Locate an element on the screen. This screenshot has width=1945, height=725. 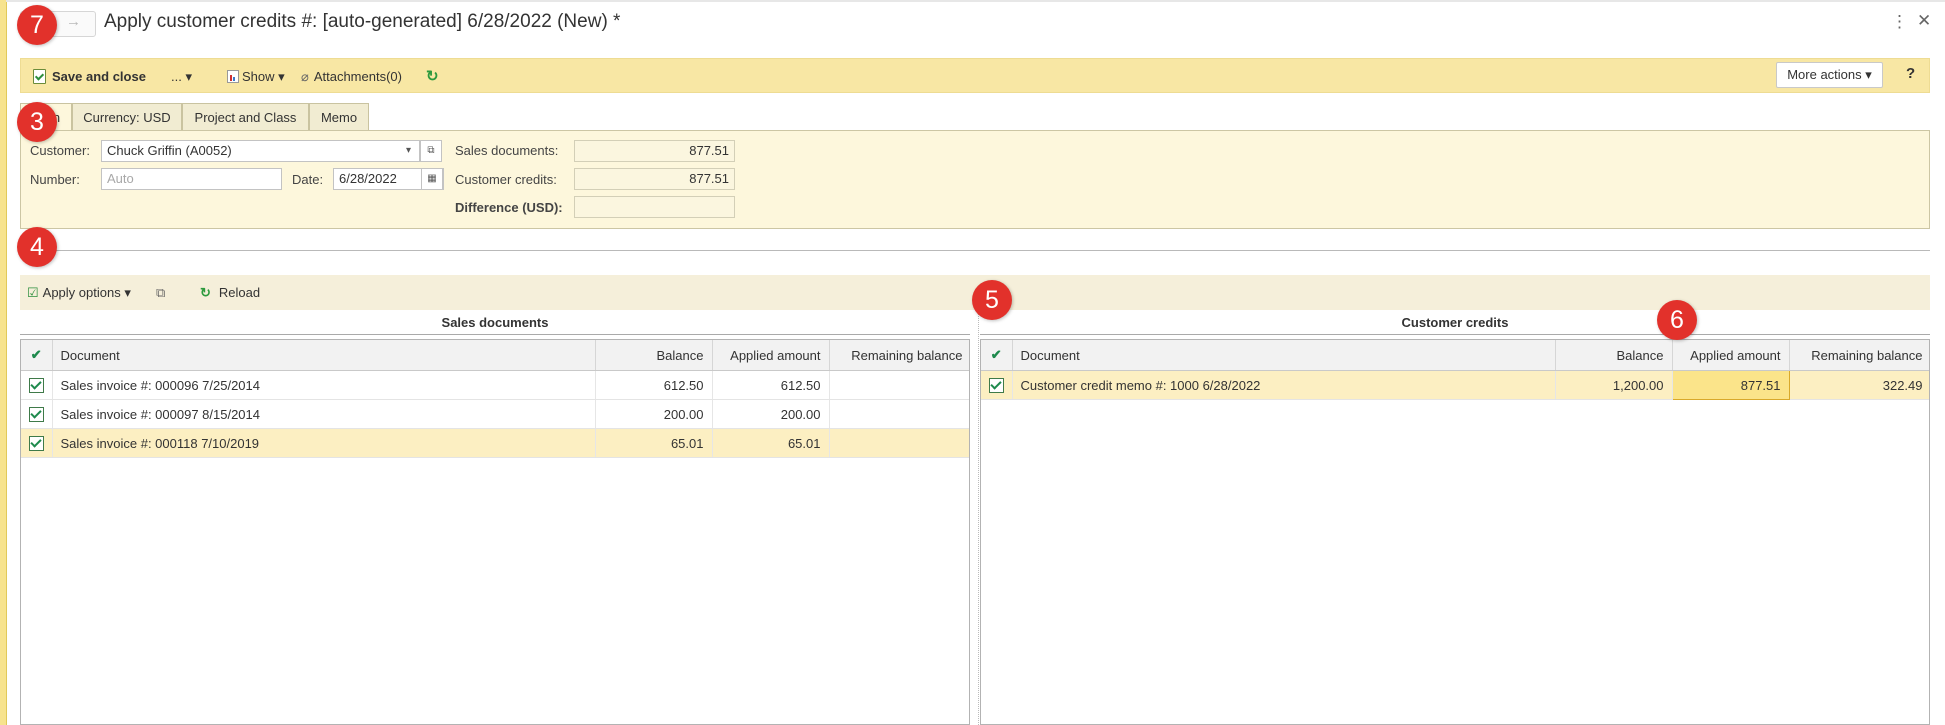
document-cell: Customer credit memo #: 1000 6/28/2022 is located at coordinates (1284, 385).